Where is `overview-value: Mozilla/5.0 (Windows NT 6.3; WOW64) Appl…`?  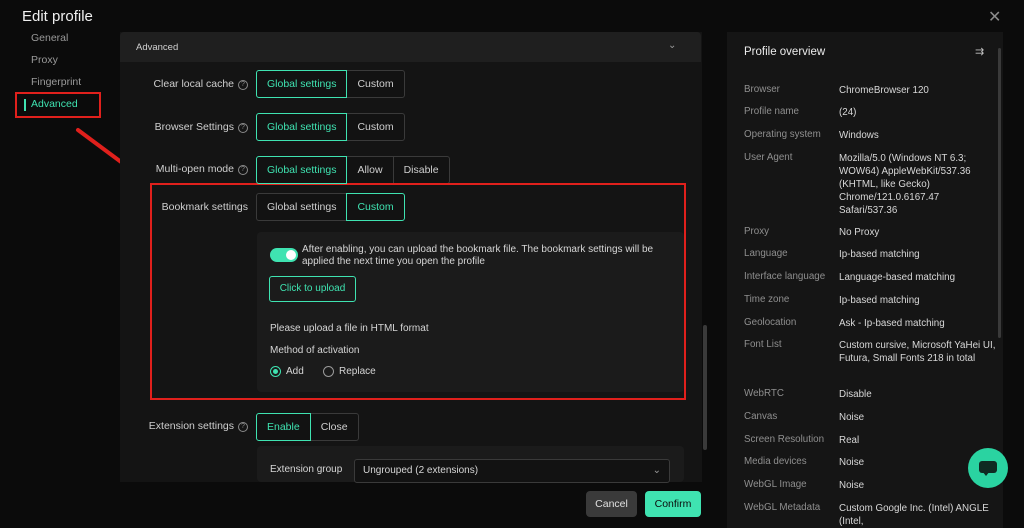
overview-value: Mozilla/5.0 (Windows NT 6.3; WOW64) Appl… is located at coordinates (905, 184).